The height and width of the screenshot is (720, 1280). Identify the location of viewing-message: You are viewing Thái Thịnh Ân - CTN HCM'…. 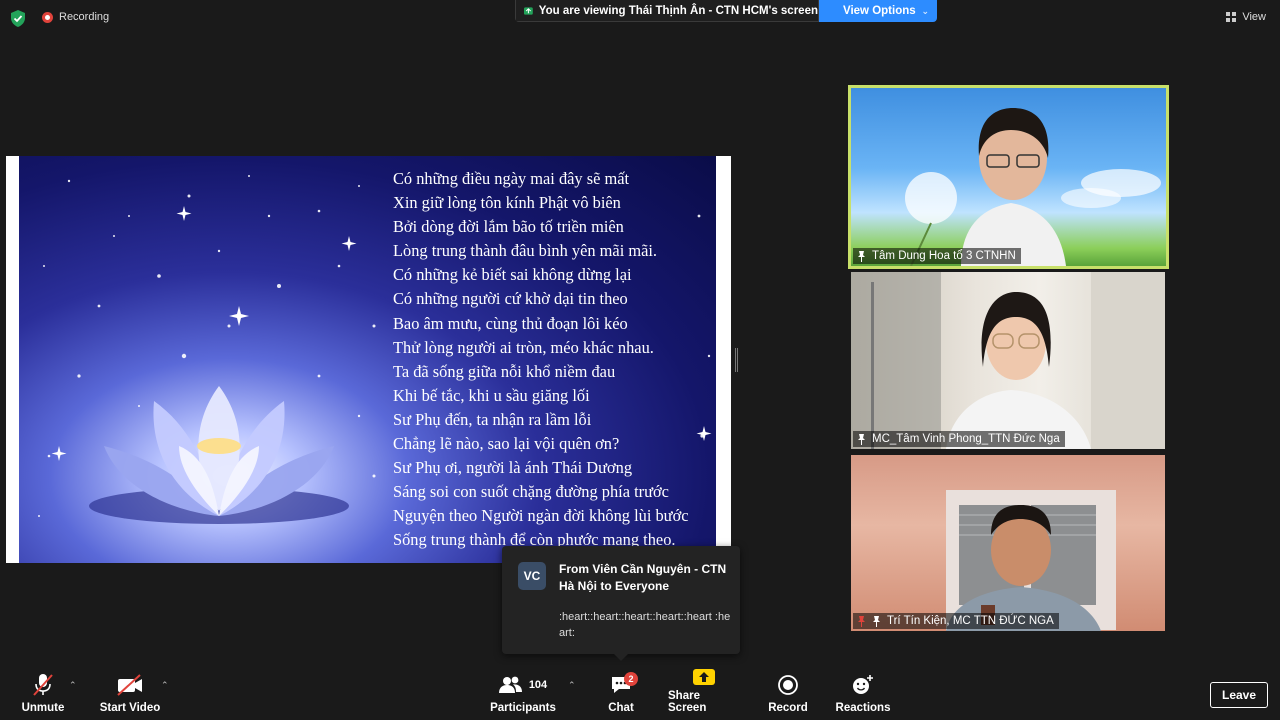
(667, 11).